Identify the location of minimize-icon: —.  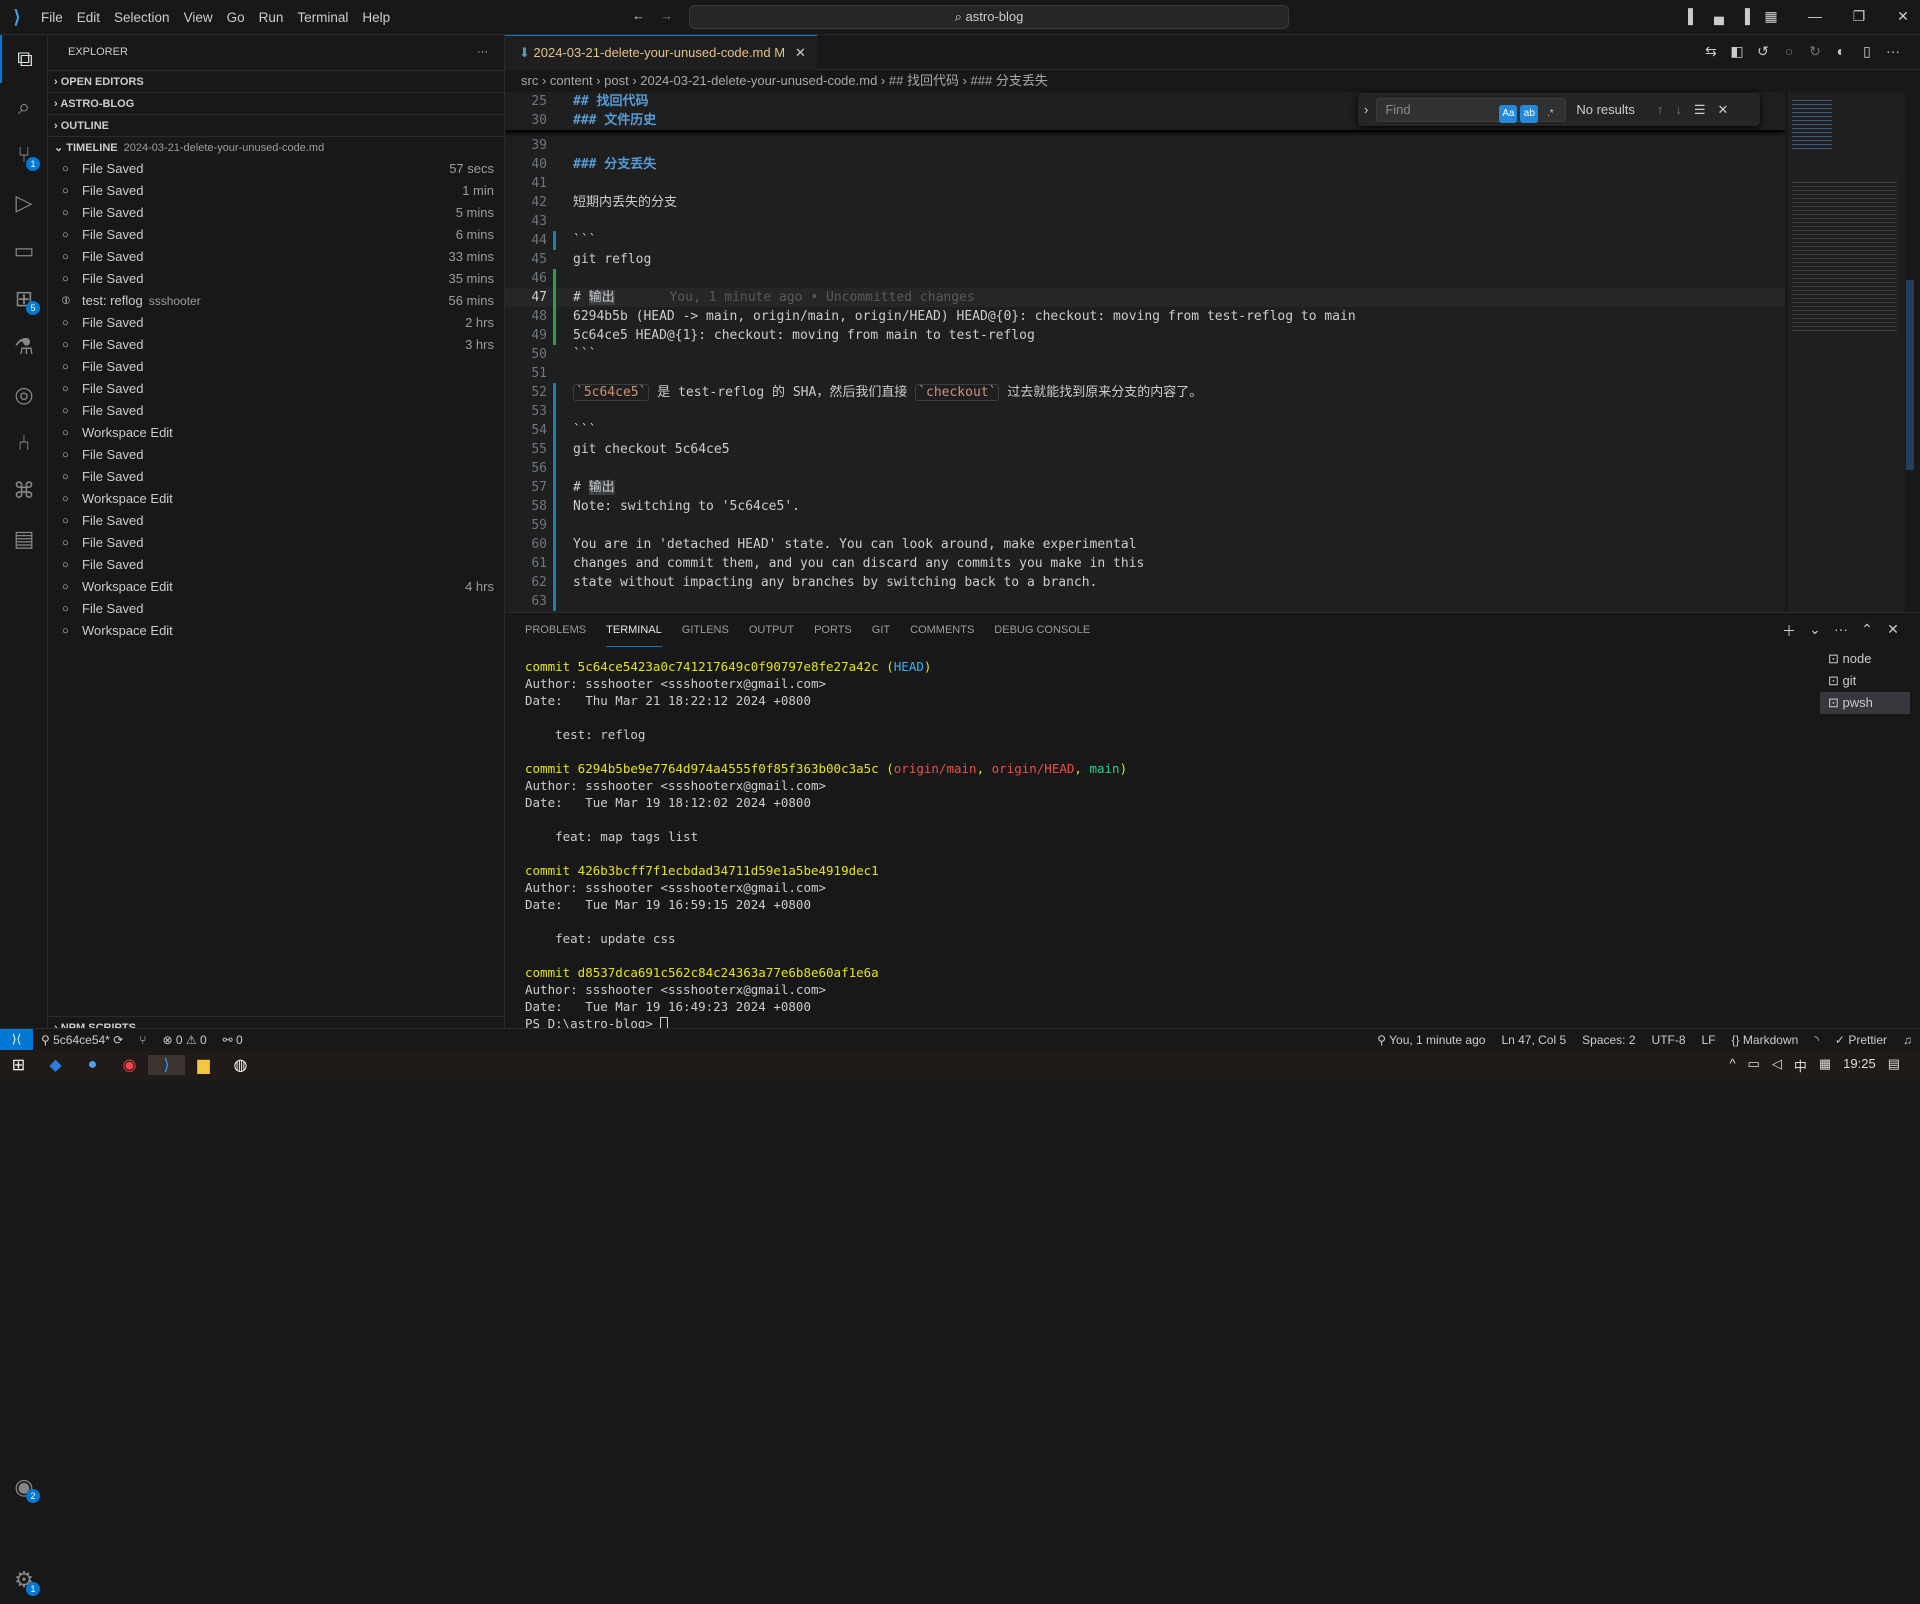
(1815, 16).